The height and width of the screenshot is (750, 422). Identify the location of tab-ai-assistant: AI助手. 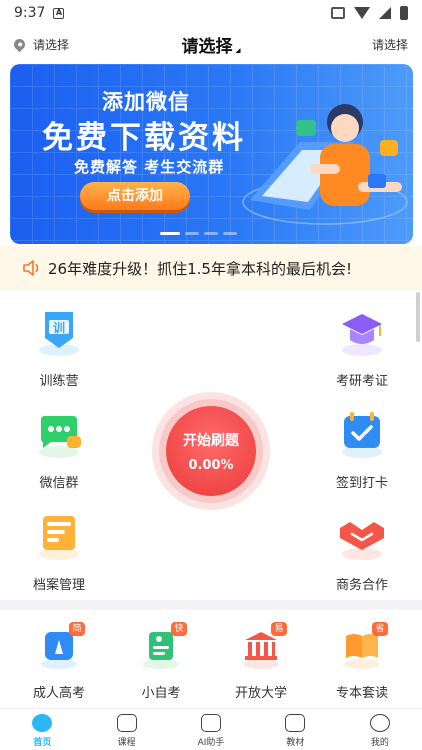
(211, 729).